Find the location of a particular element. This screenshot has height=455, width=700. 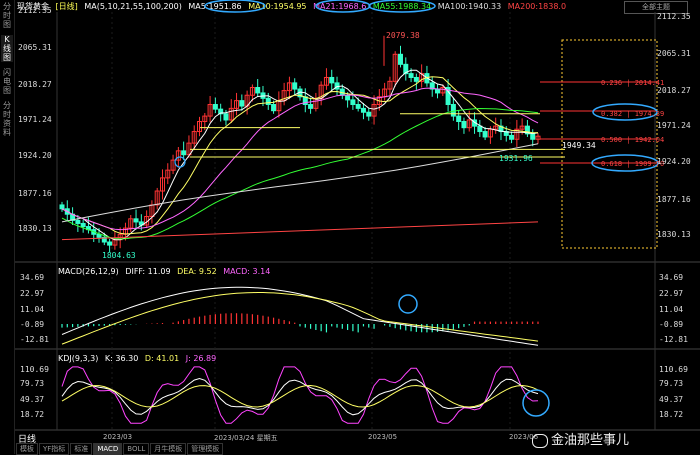

support-label: 1931.96 is located at coordinates (516, 158).